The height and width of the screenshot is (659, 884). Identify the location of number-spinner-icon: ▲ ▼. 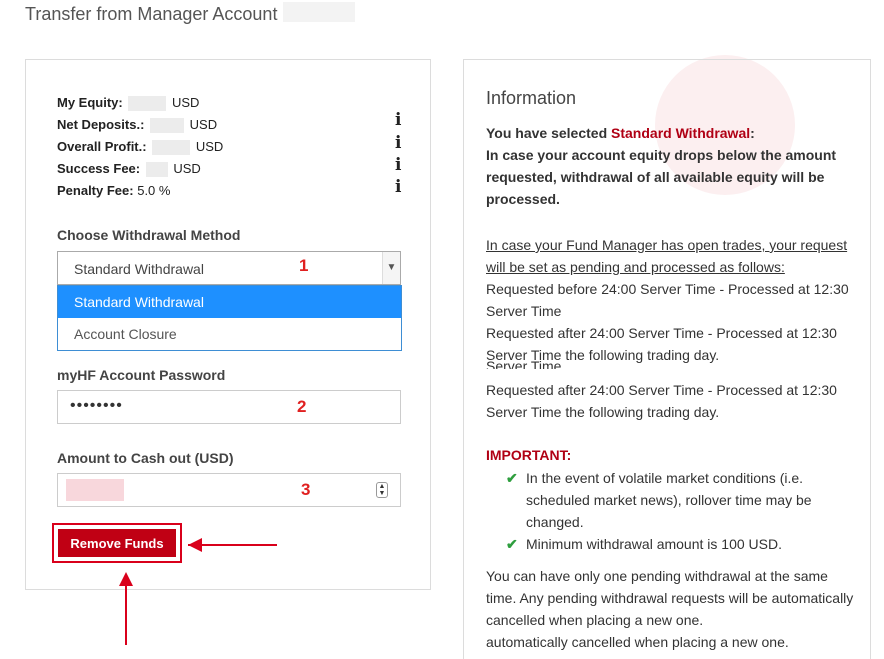
(382, 490).